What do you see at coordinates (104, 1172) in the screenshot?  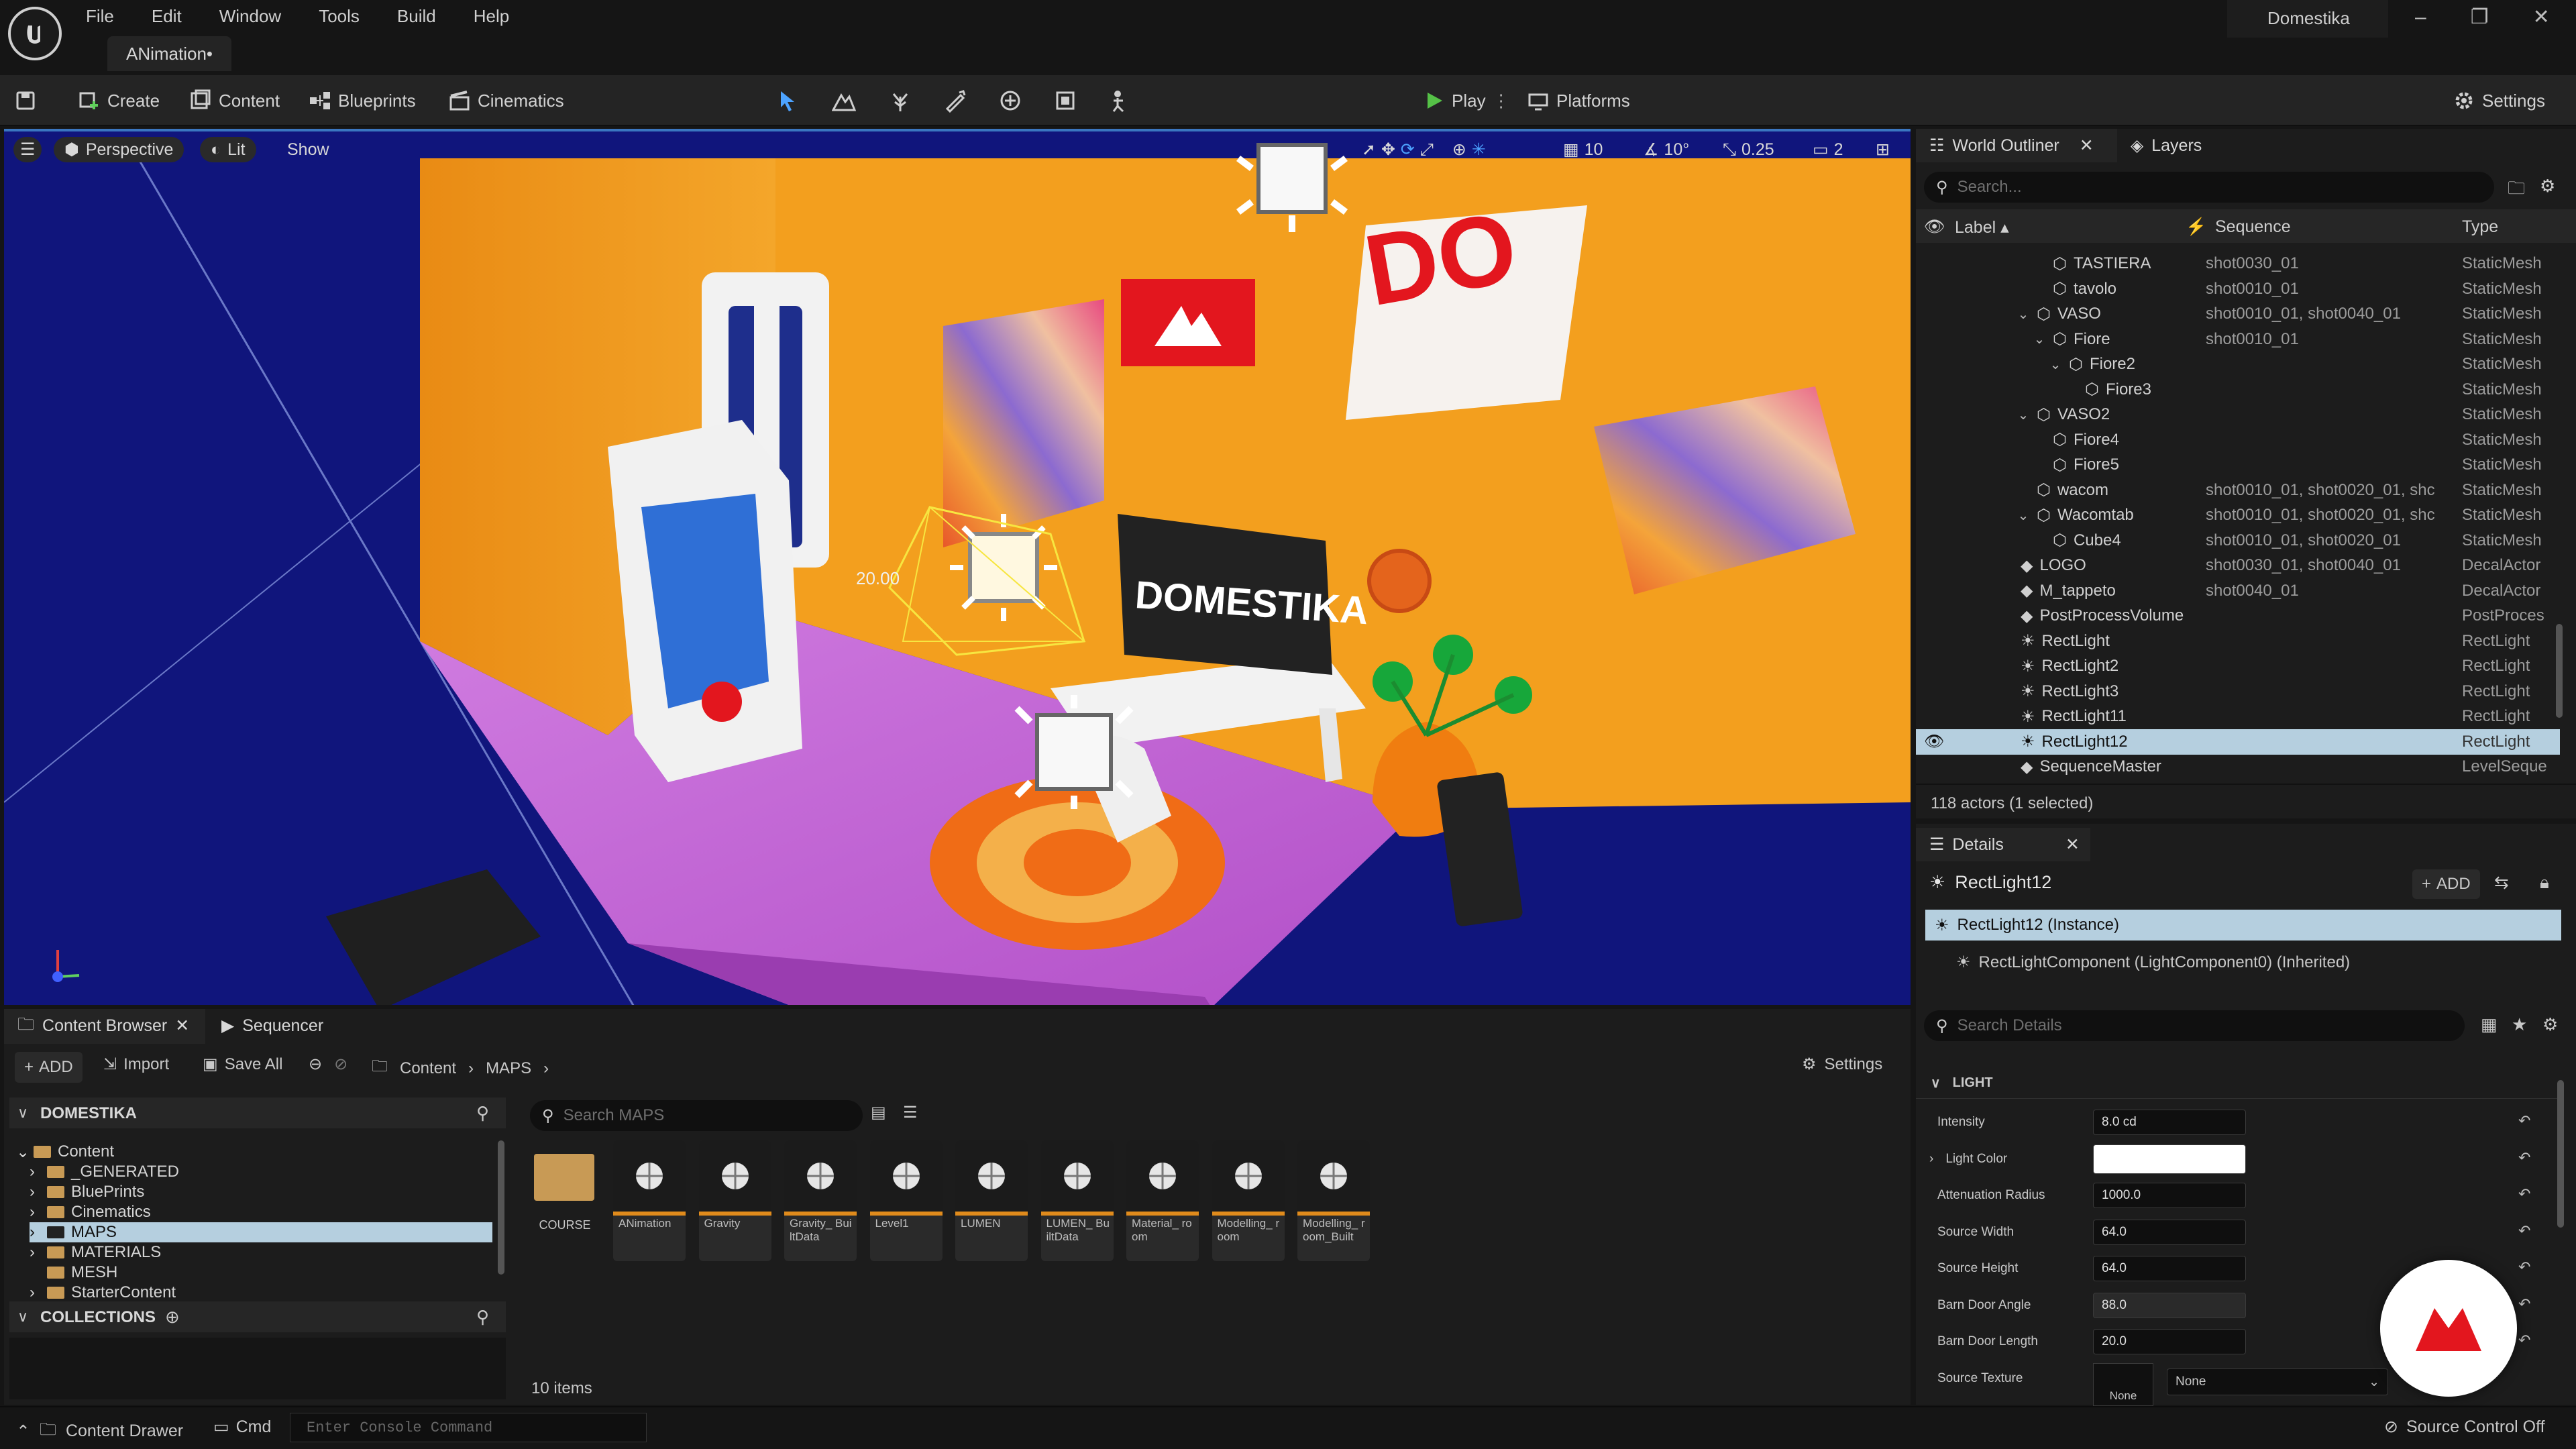 I see `folder-tree-item: › _GENERATED` at bounding box center [104, 1172].